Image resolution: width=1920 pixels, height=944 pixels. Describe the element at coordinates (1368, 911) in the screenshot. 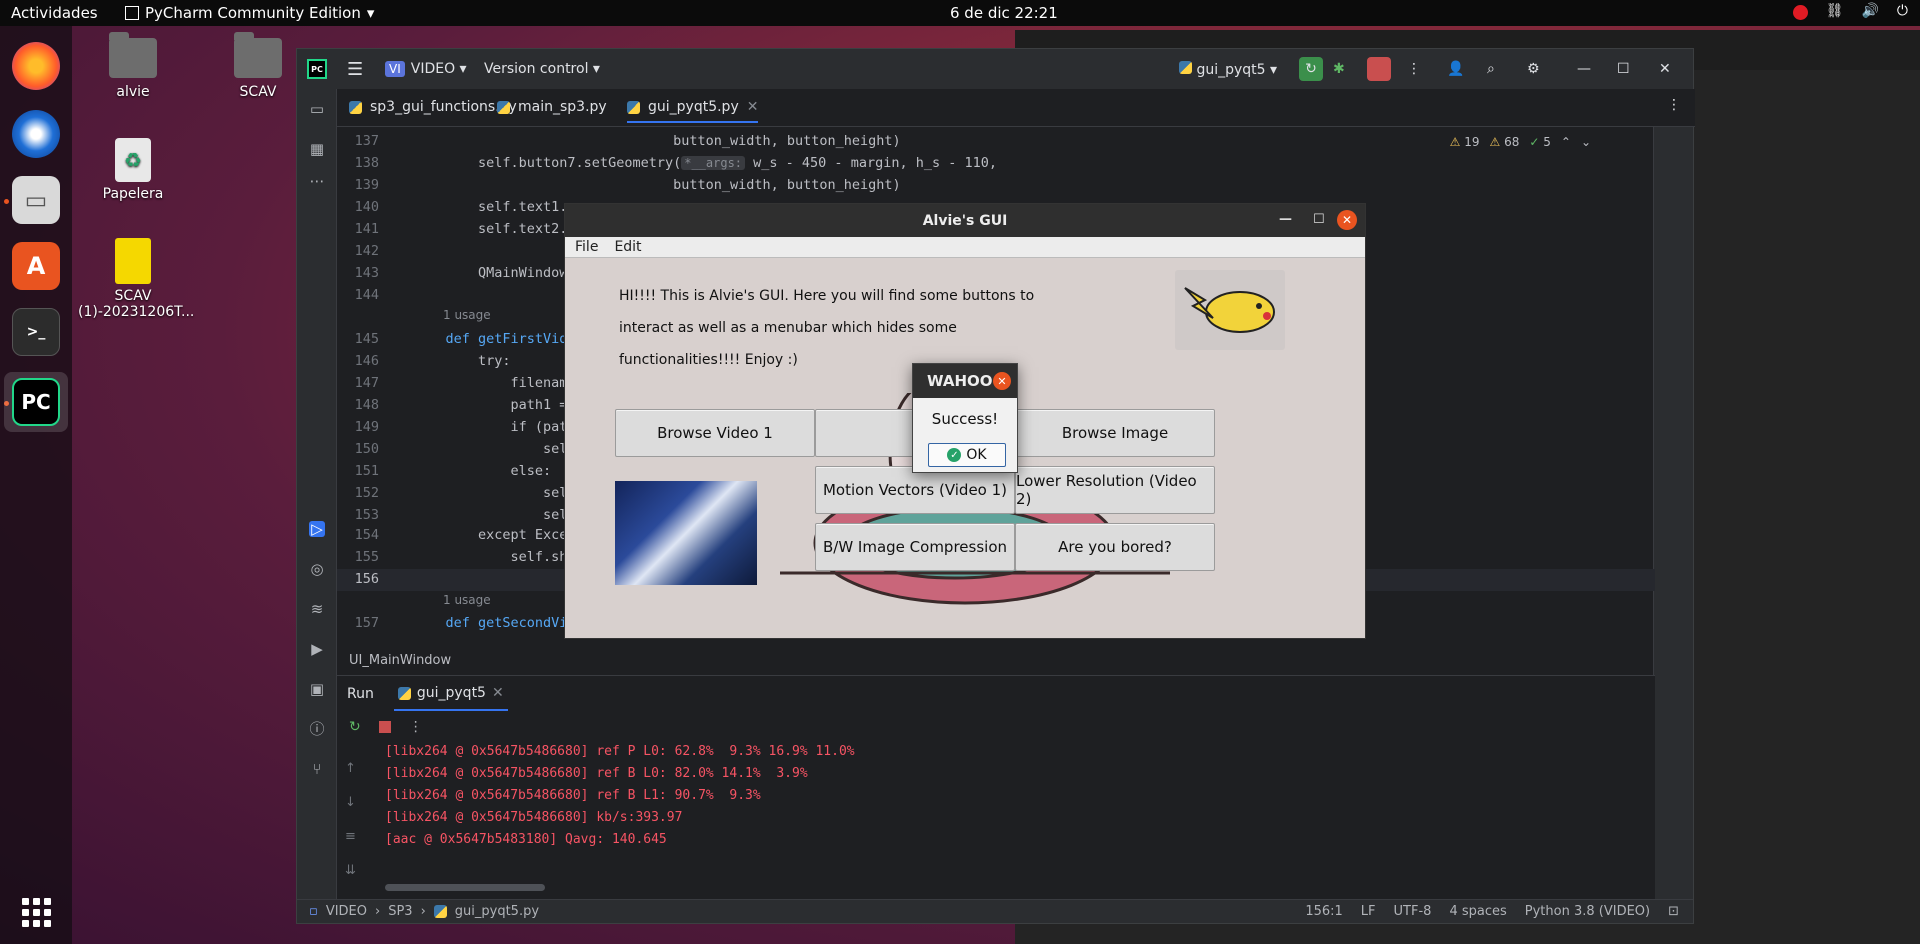

I see `line-separator: LF` at that location.